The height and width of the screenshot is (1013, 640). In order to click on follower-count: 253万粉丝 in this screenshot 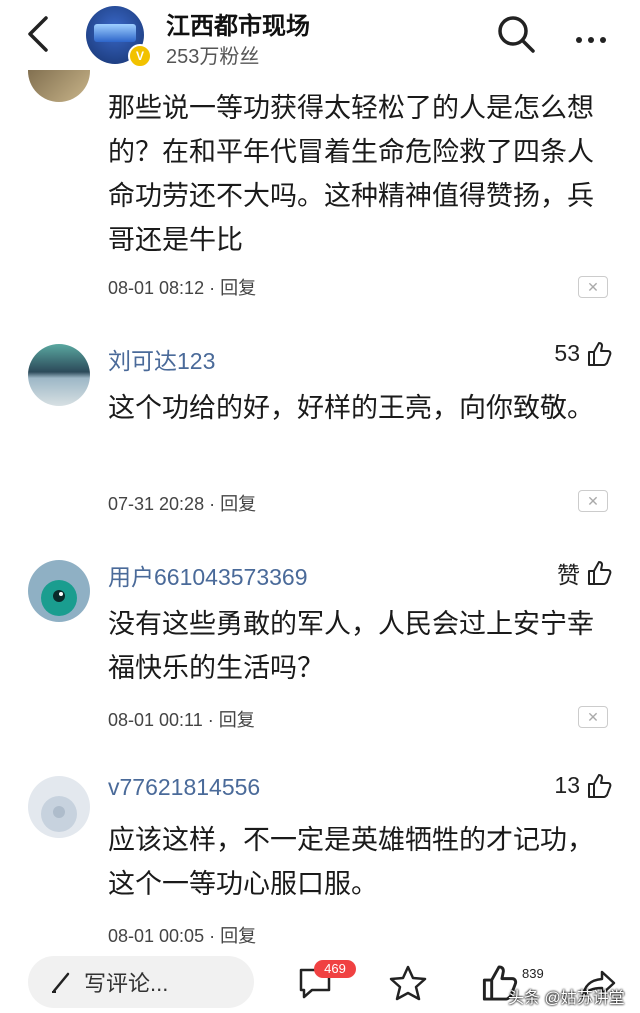, I will do `click(213, 57)`.